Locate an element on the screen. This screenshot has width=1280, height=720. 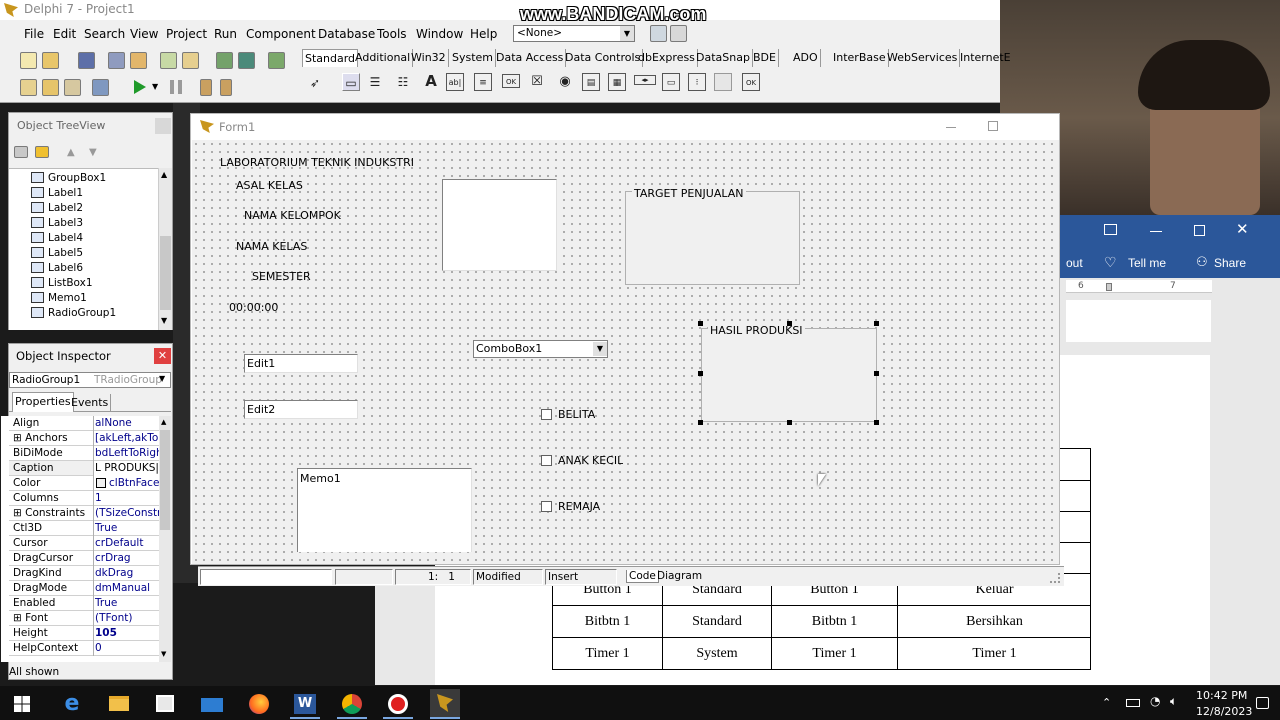
prop-row: ⊞ Font (TFont) is located at coordinates (90, 618).